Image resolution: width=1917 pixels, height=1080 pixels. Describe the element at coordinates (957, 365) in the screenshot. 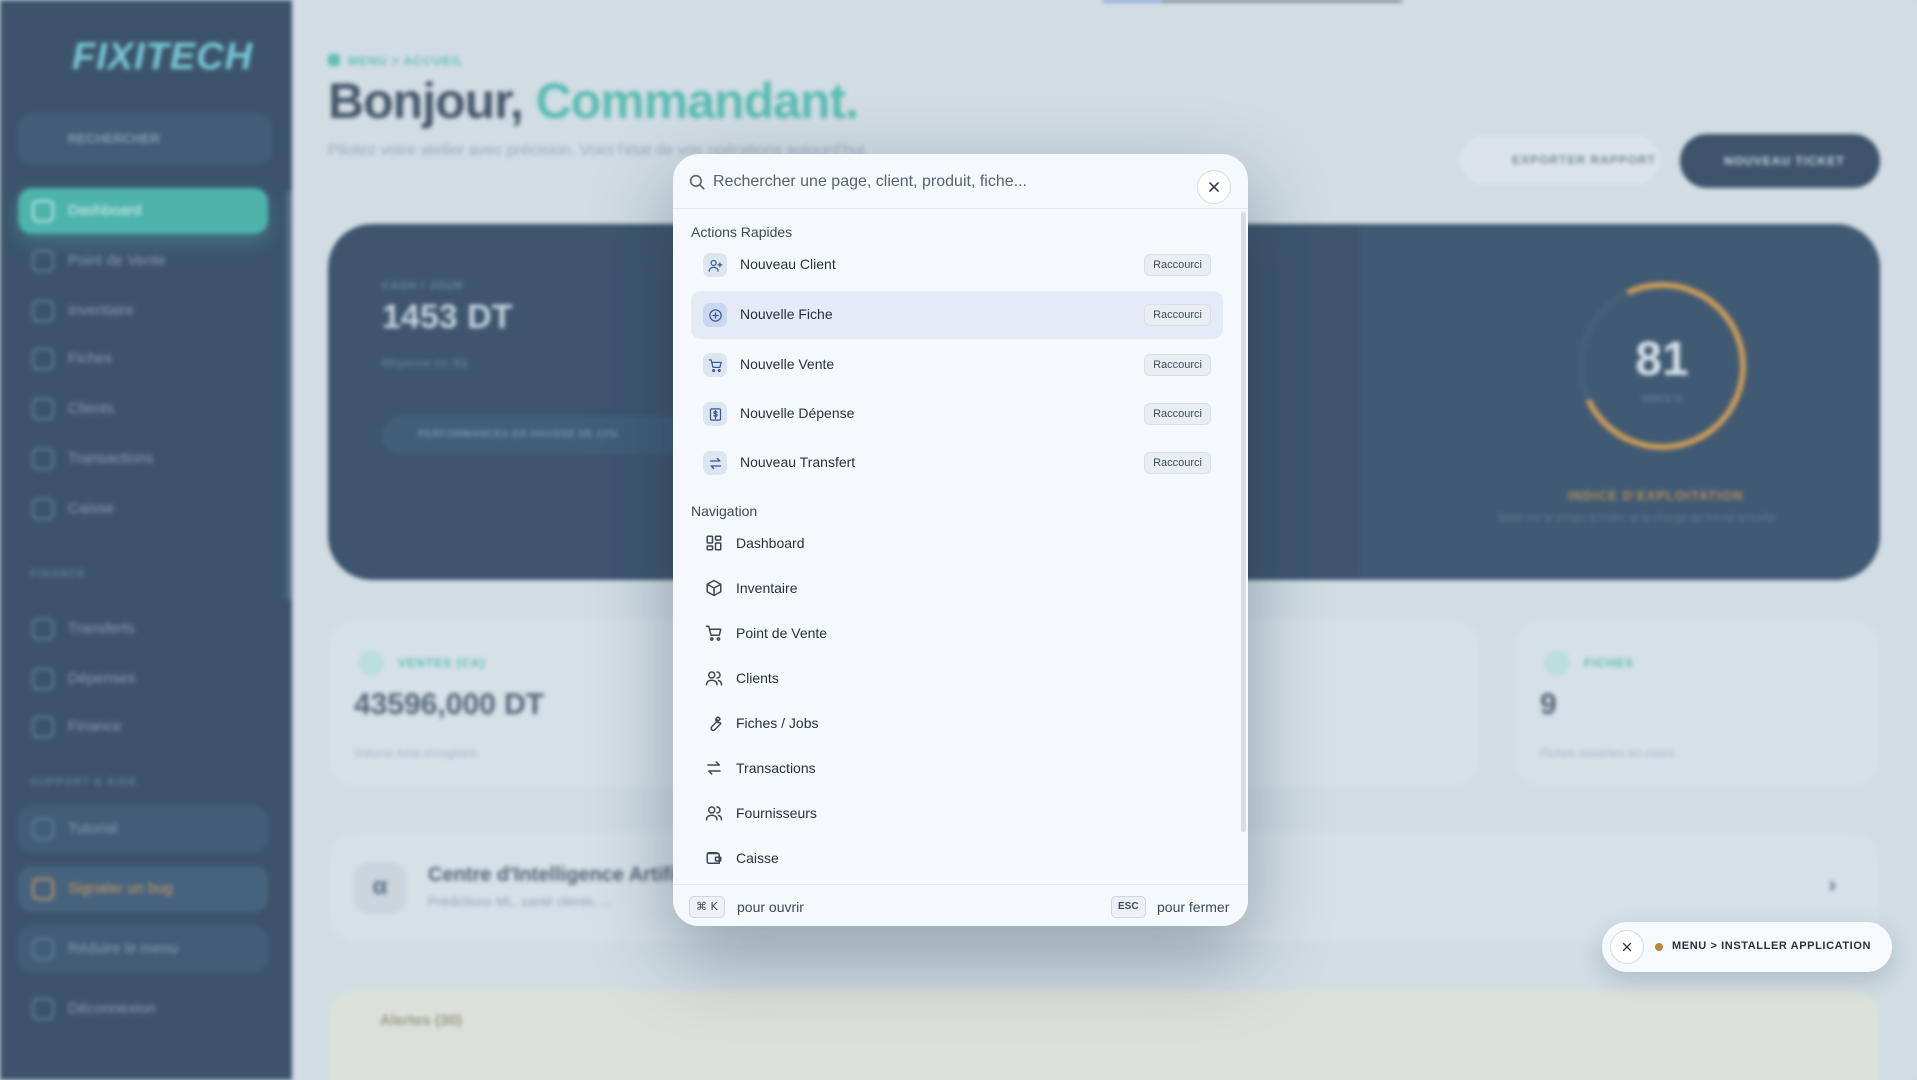

I see `quick-action-nouvelle-vente: Nouvelle Vente Raccourci` at that location.